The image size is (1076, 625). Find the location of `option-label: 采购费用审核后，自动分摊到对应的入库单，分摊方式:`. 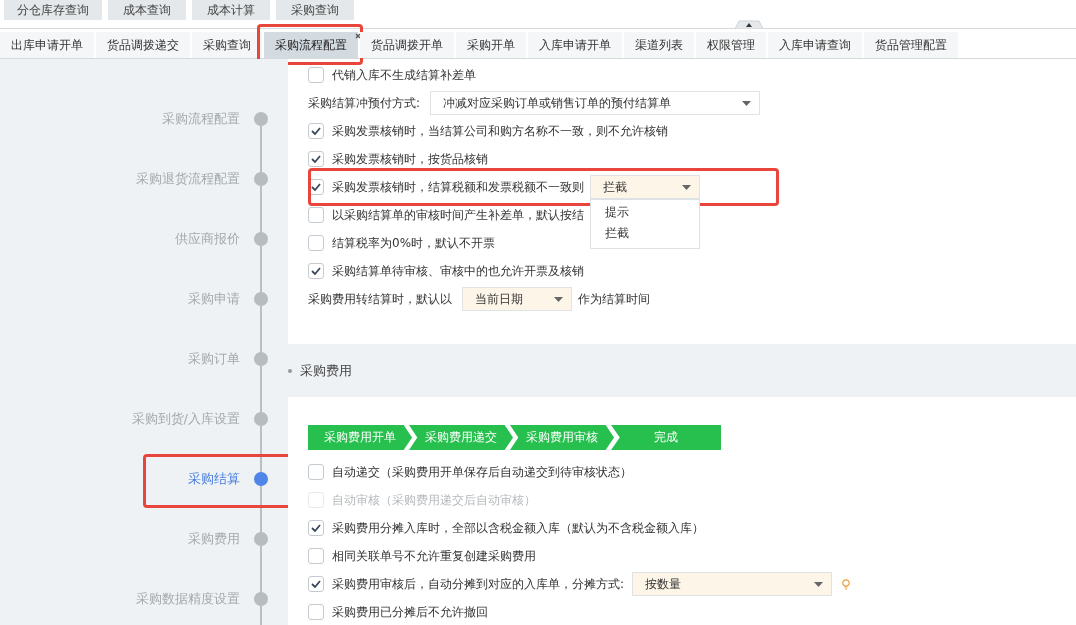

option-label: 采购费用审核后，自动分摊到对应的入库单，分摊方式: is located at coordinates (478, 584).